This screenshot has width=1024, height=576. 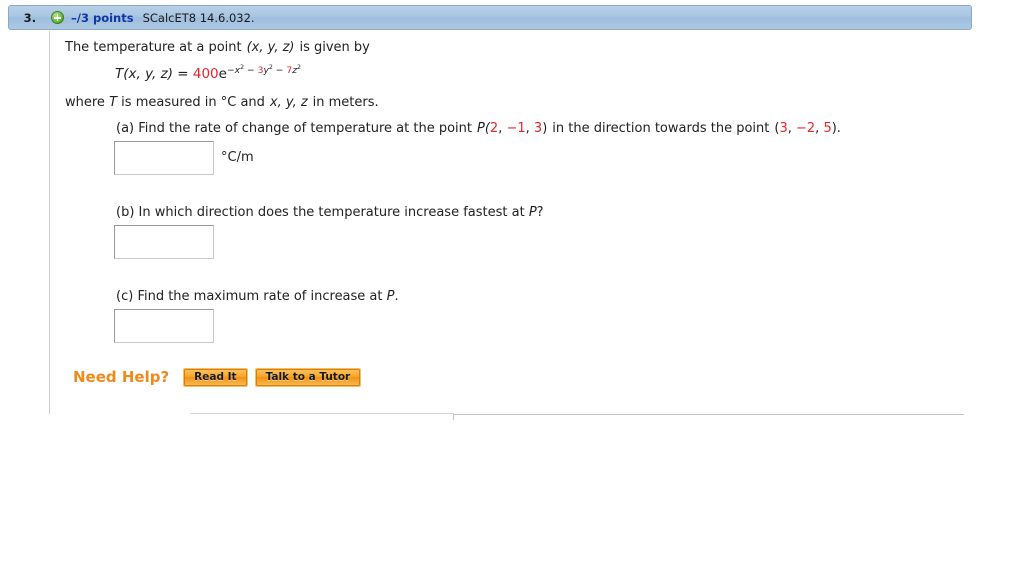 What do you see at coordinates (233, 70) in the screenshot?
I see `exp-term1: −x` at bounding box center [233, 70].